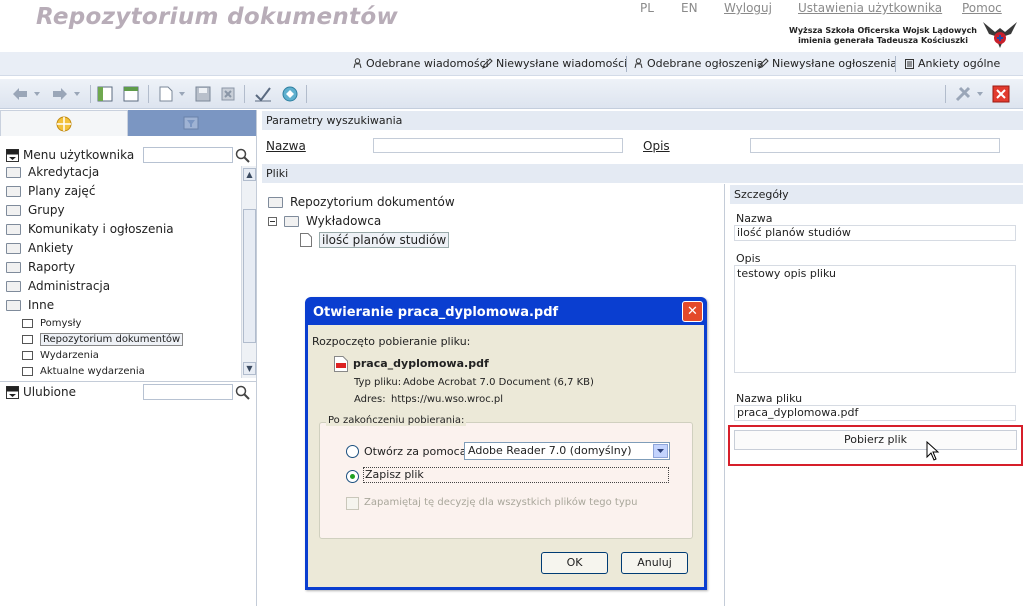 The image size is (1023, 606). What do you see at coordinates (105, 94) in the screenshot?
I see `panel-toggle-icon` at bounding box center [105, 94].